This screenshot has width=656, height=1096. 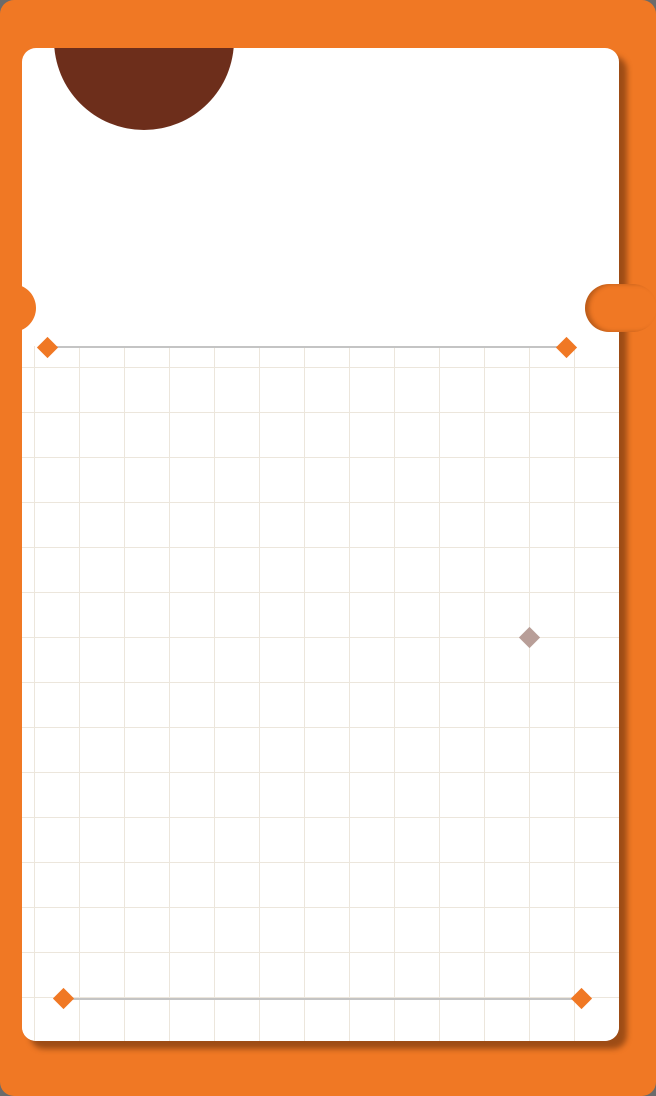 What do you see at coordinates (620, 308) in the screenshot?
I see `ticket-notch-right` at bounding box center [620, 308].